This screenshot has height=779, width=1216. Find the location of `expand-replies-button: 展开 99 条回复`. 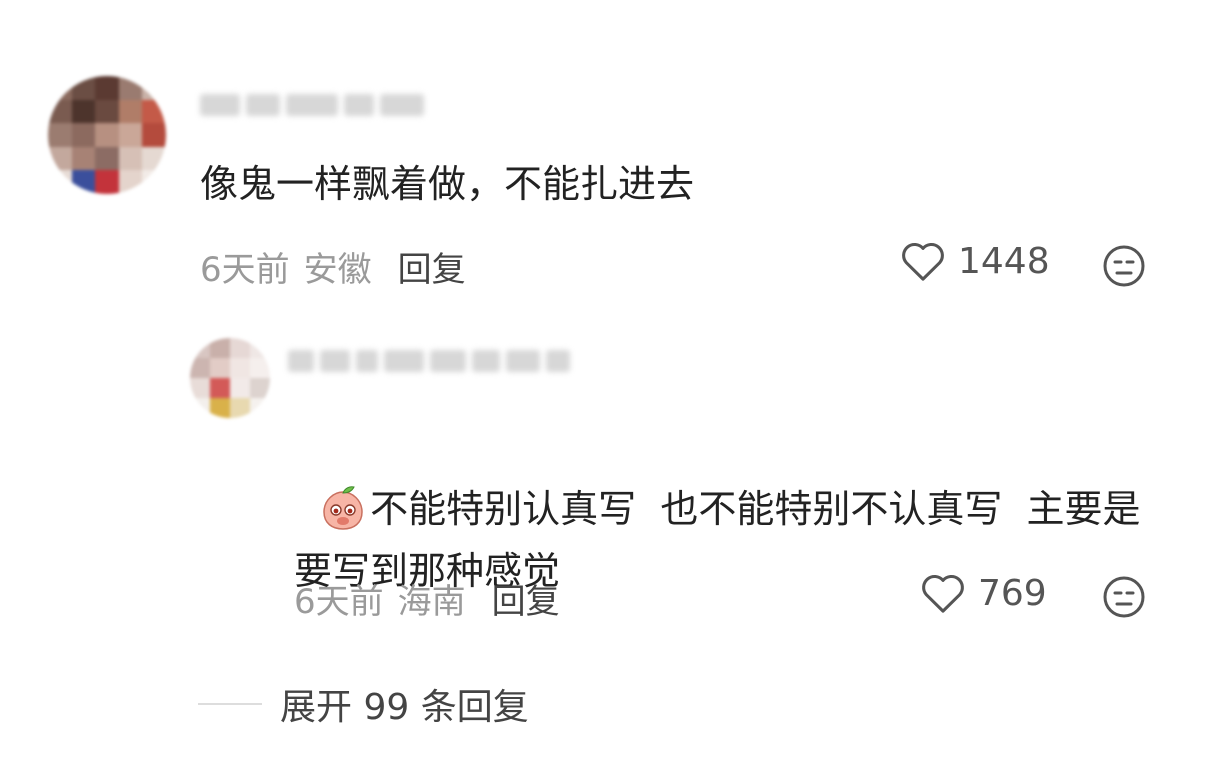

expand-replies-button: 展开 99 条回复 is located at coordinates (363, 704).